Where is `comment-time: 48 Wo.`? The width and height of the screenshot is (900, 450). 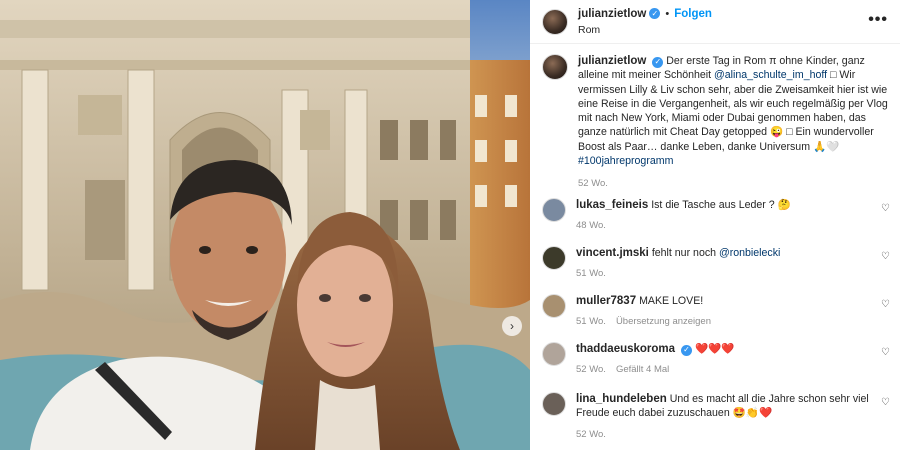
comment-time: 48 Wo. is located at coordinates (591, 226).